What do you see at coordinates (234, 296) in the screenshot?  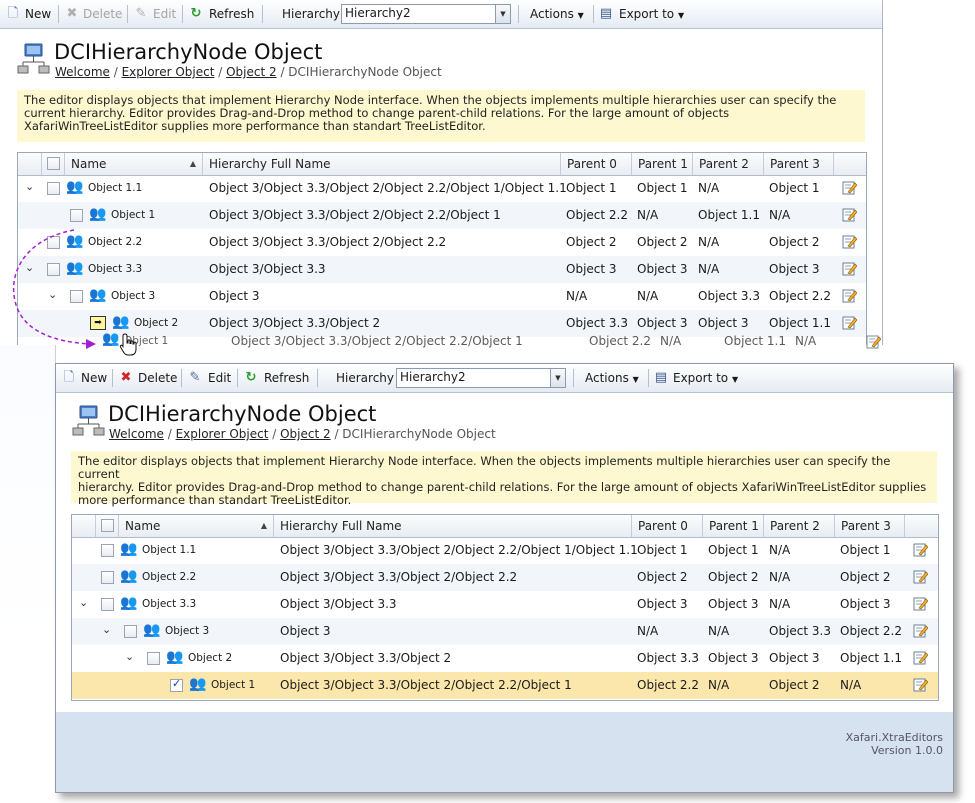 I see `cell-full-name: Object 3` at bounding box center [234, 296].